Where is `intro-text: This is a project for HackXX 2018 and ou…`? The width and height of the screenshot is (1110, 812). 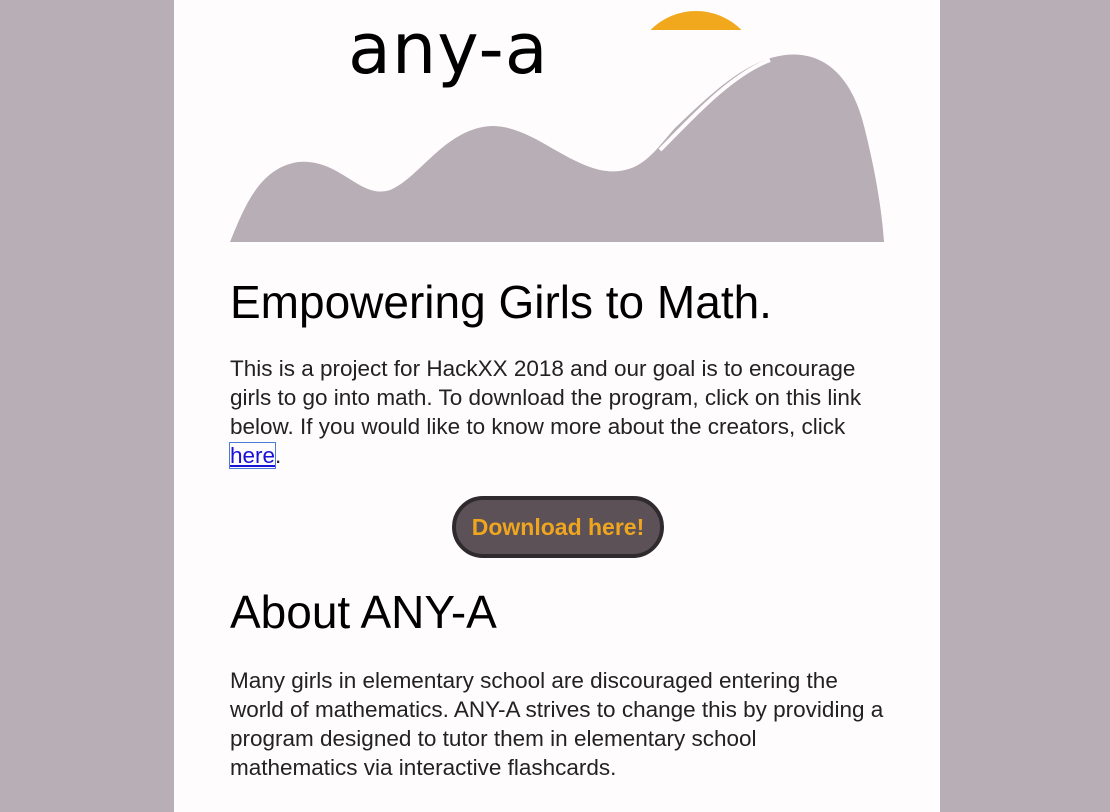 intro-text: This is a project for HackXX 2018 and ou… is located at coordinates (546, 397).